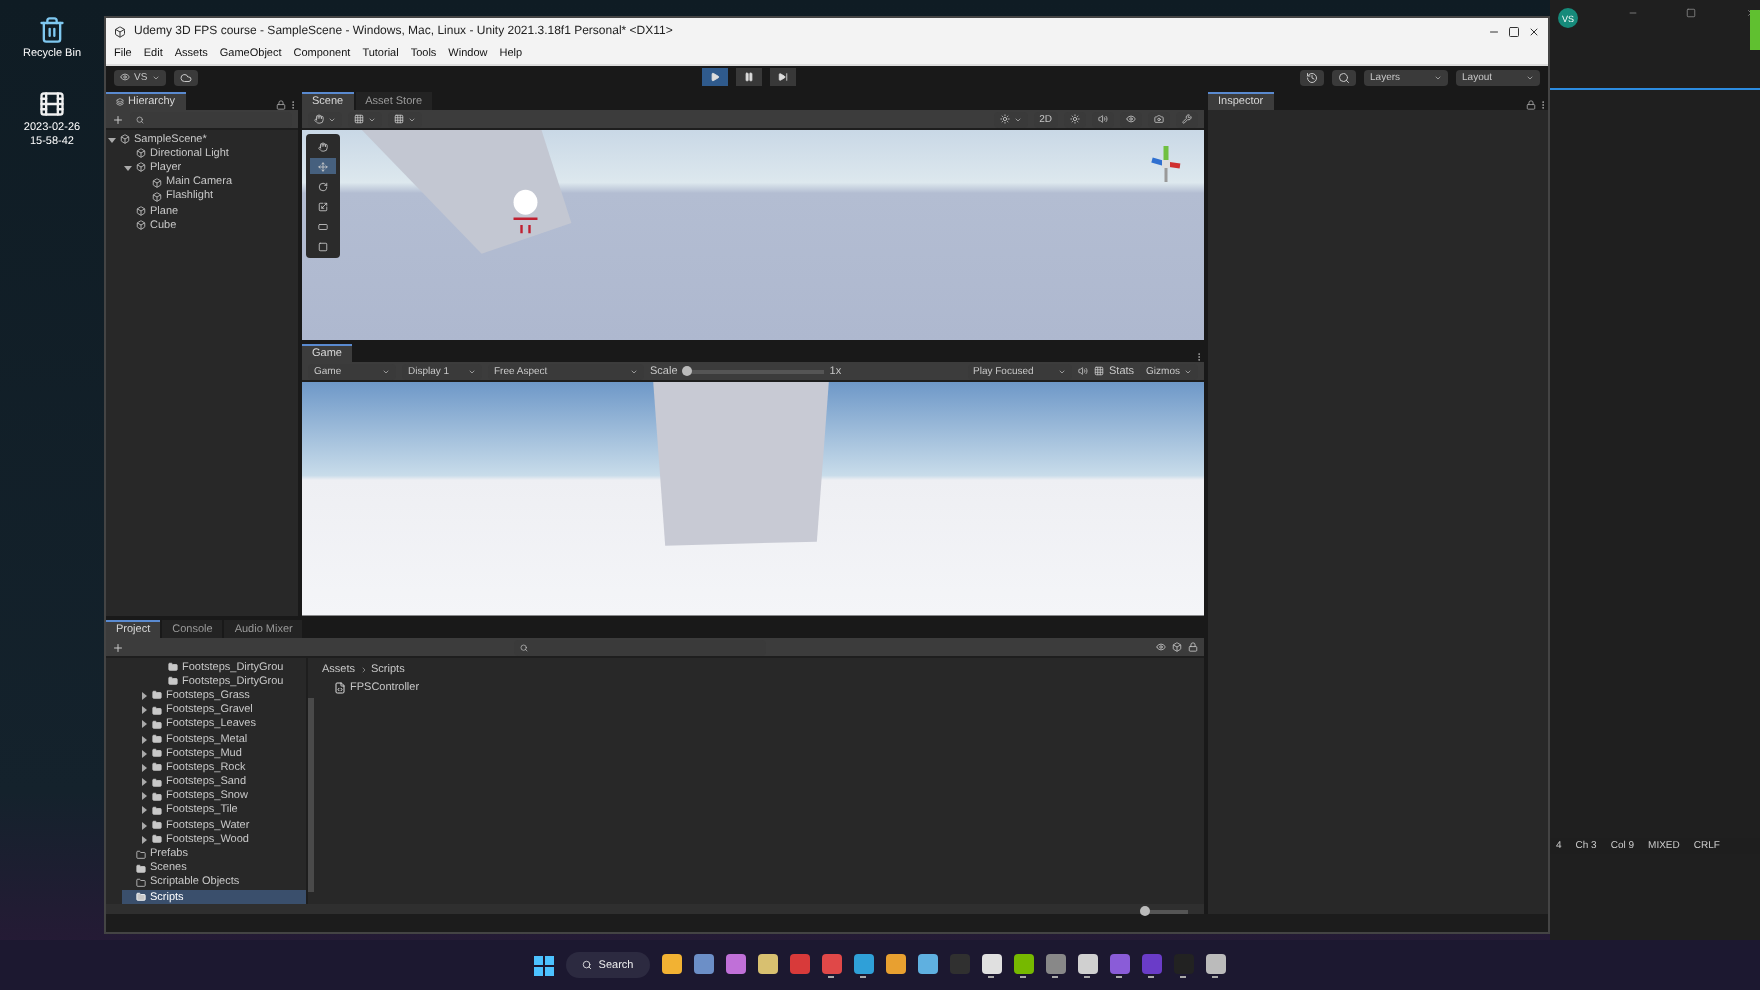 The width and height of the screenshot is (1760, 990). What do you see at coordinates (323, 206) in the screenshot?
I see `scale-icon` at bounding box center [323, 206].